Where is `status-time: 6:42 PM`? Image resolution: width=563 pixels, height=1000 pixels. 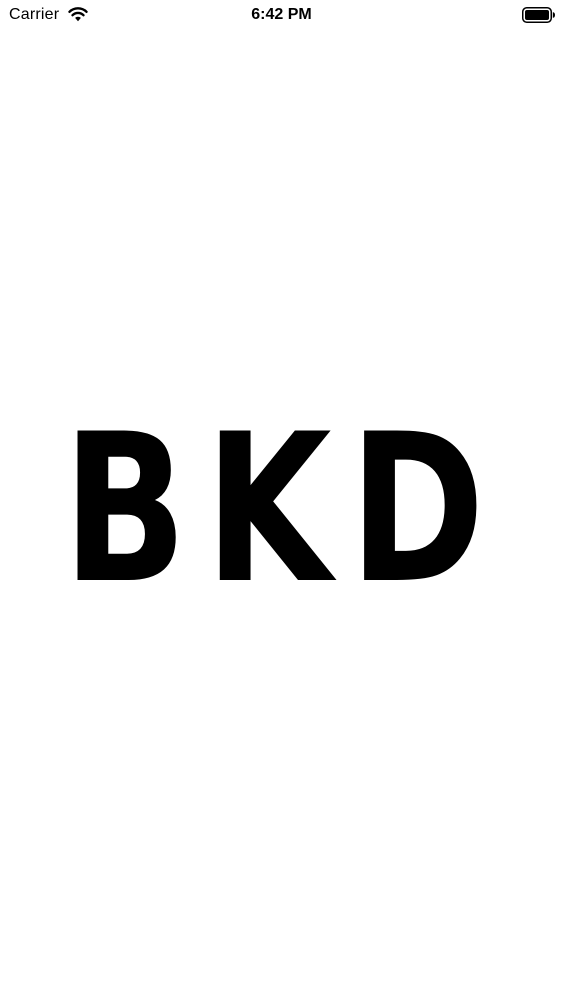
status-time: 6:42 PM is located at coordinates (281, 14).